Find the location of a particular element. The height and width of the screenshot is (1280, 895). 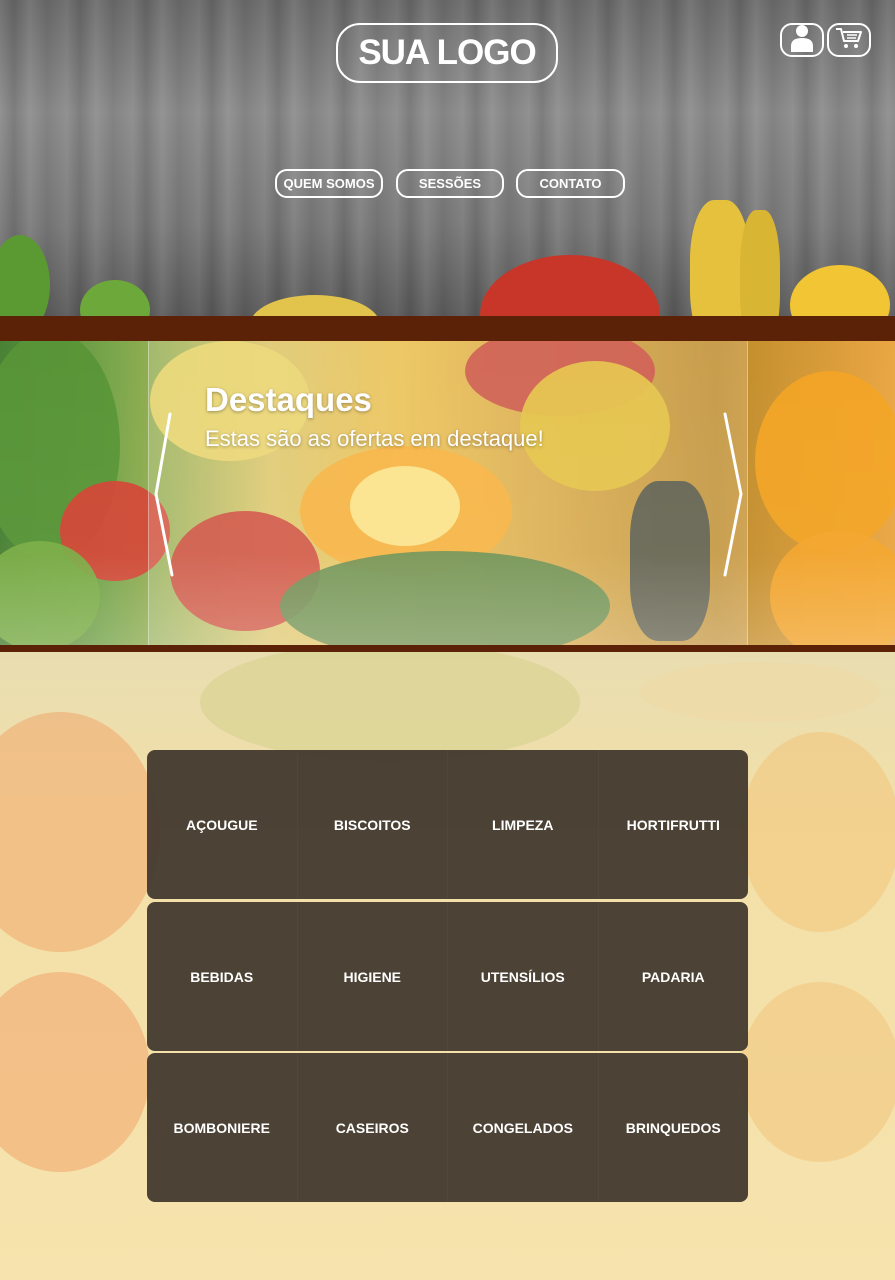

chevron-left-icon is located at coordinates (164, 496).